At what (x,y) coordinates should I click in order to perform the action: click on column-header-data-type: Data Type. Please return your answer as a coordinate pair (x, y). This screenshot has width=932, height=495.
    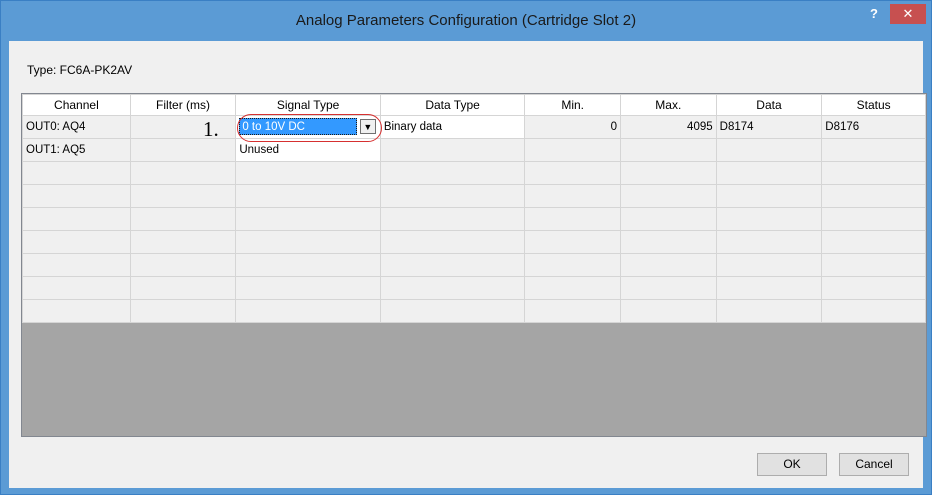
    Looking at the image, I should click on (452, 105).